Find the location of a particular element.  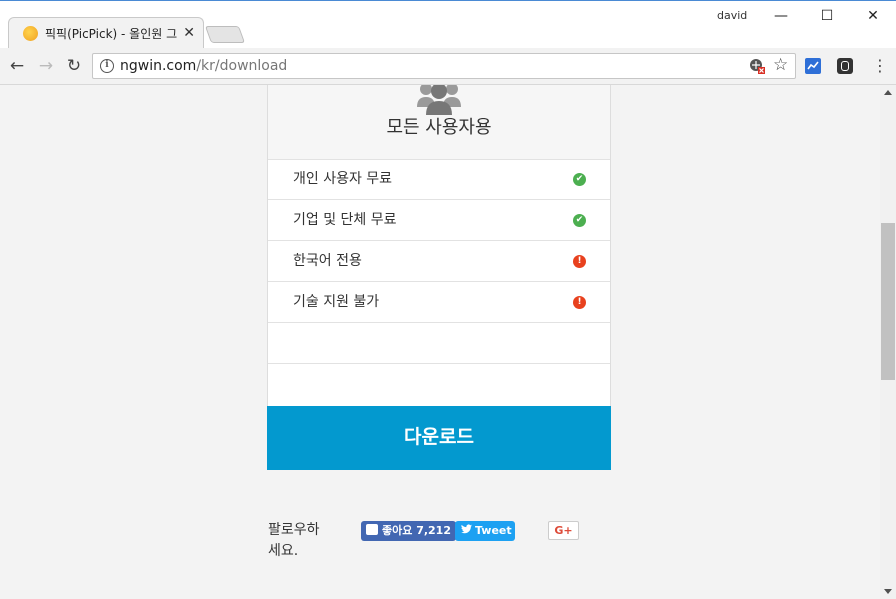

profile-name: david is located at coordinates (732, 15).